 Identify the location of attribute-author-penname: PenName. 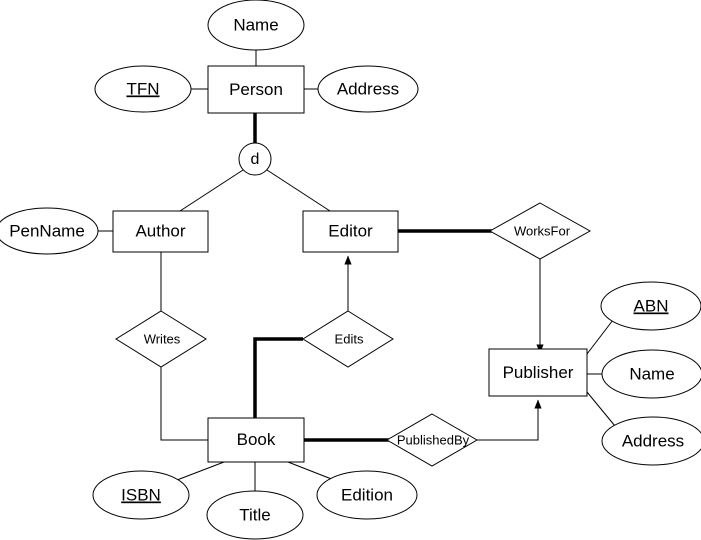
(49, 231).